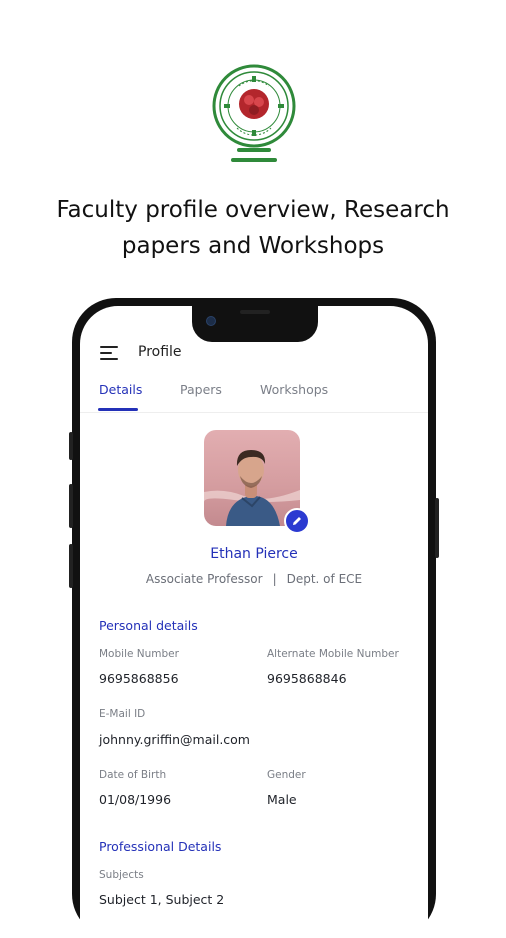 This screenshot has height=938, width=506. I want to click on department: Dept. of ECE, so click(324, 579).